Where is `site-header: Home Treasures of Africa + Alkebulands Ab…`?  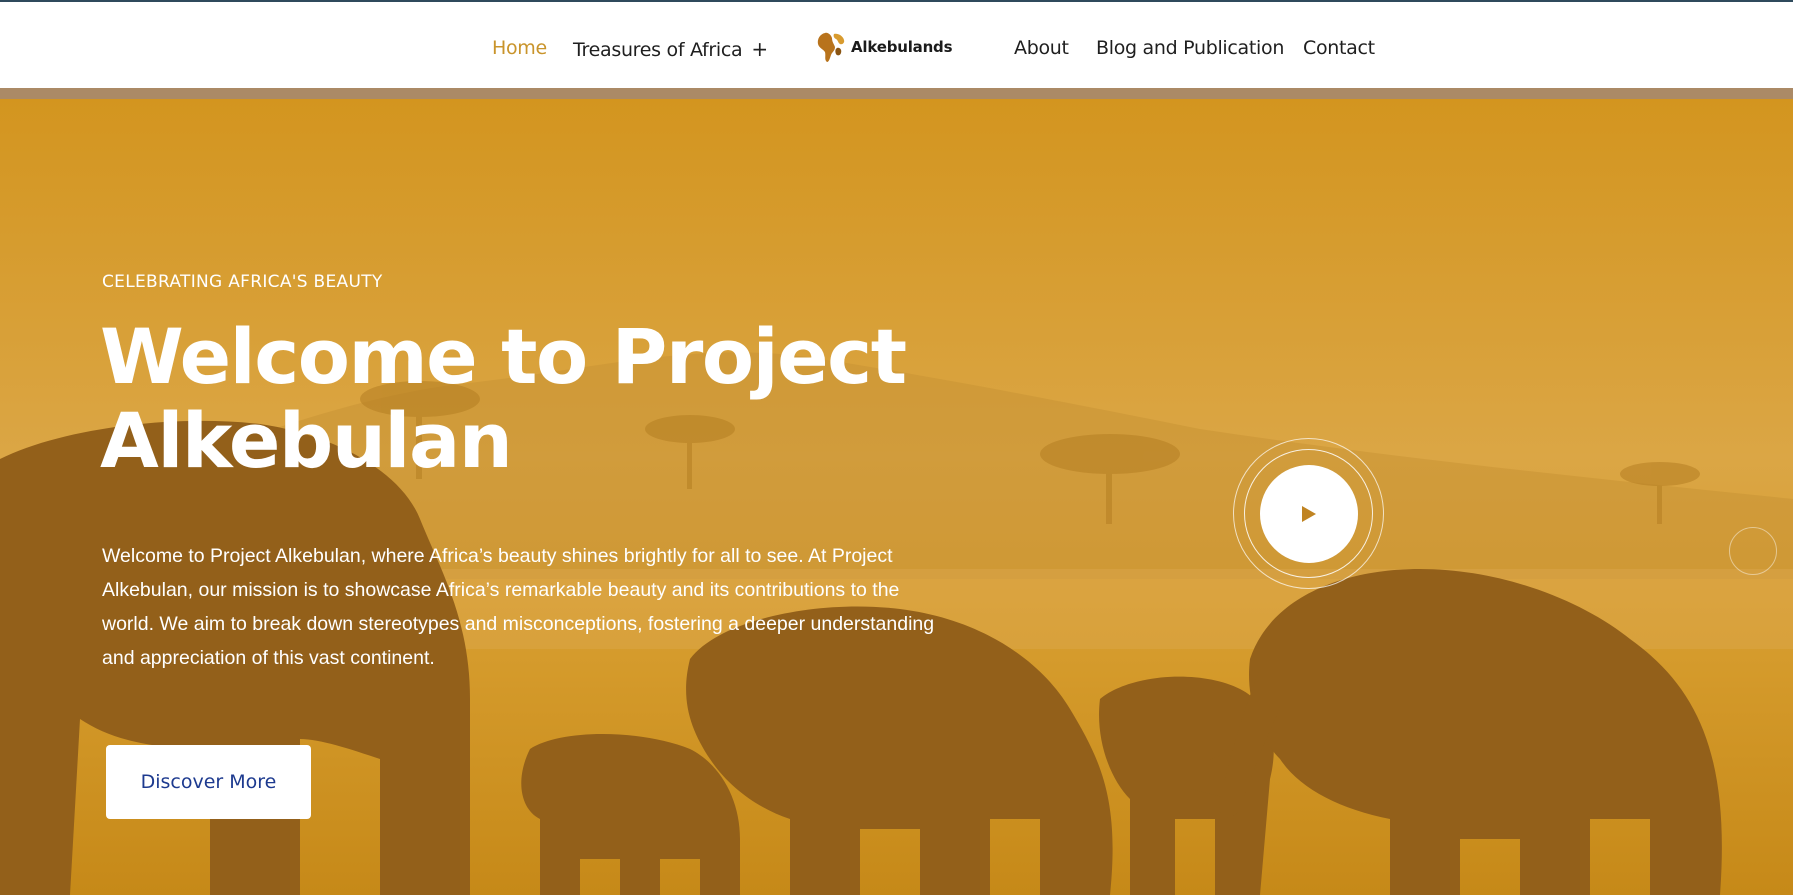 site-header: Home Treasures of Africa + Alkebulands Ab… is located at coordinates (896, 45).